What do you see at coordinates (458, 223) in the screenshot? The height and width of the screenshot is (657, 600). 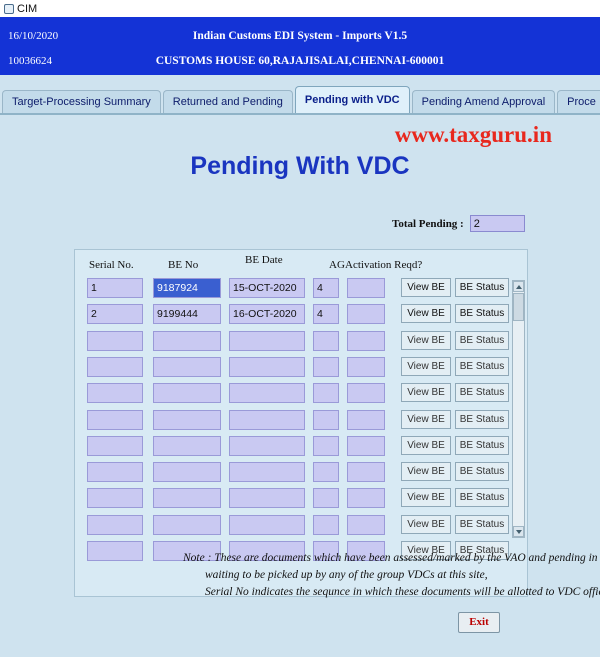 I see `total-pending-group: Total Pending : 2` at bounding box center [458, 223].